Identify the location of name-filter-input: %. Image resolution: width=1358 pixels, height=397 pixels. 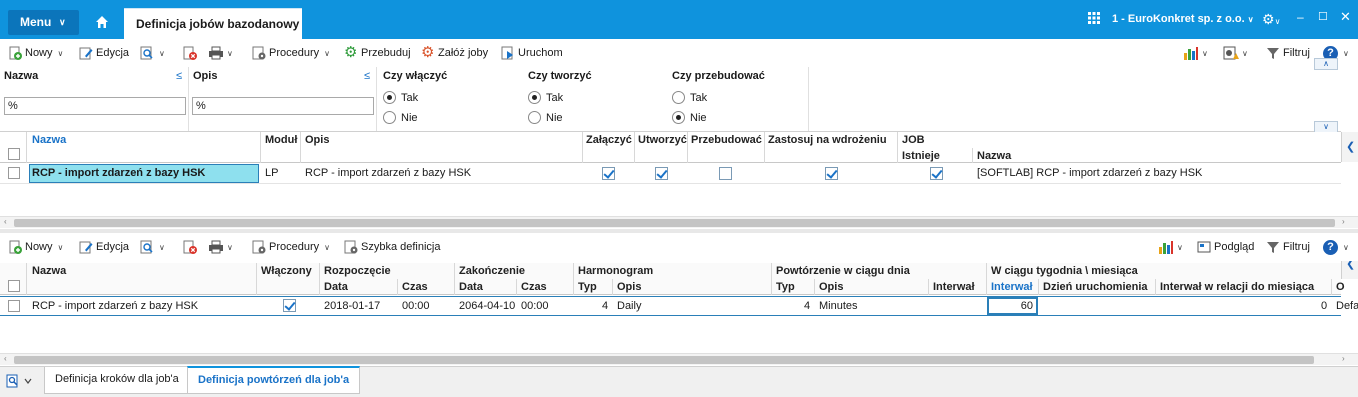
(95, 106).